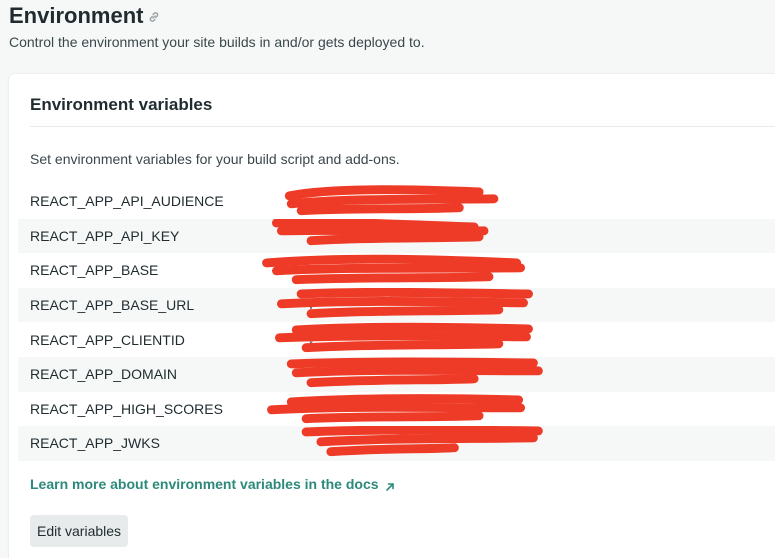  I want to click on page-title: Environment, so click(76, 15).